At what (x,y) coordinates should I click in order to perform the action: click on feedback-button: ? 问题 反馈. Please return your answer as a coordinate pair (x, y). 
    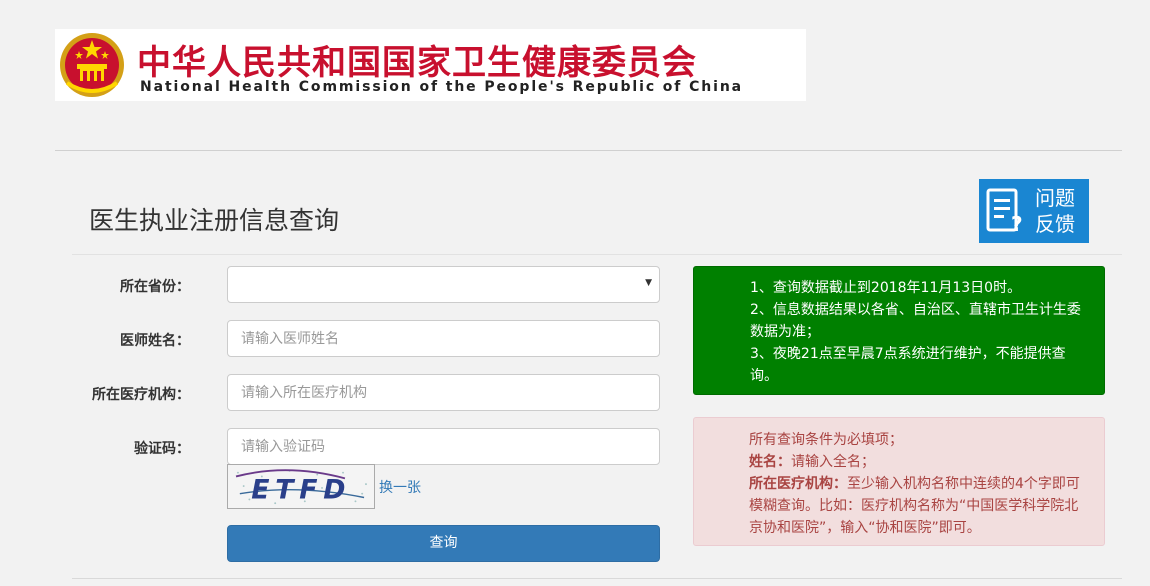
    Looking at the image, I should click on (1034, 211).